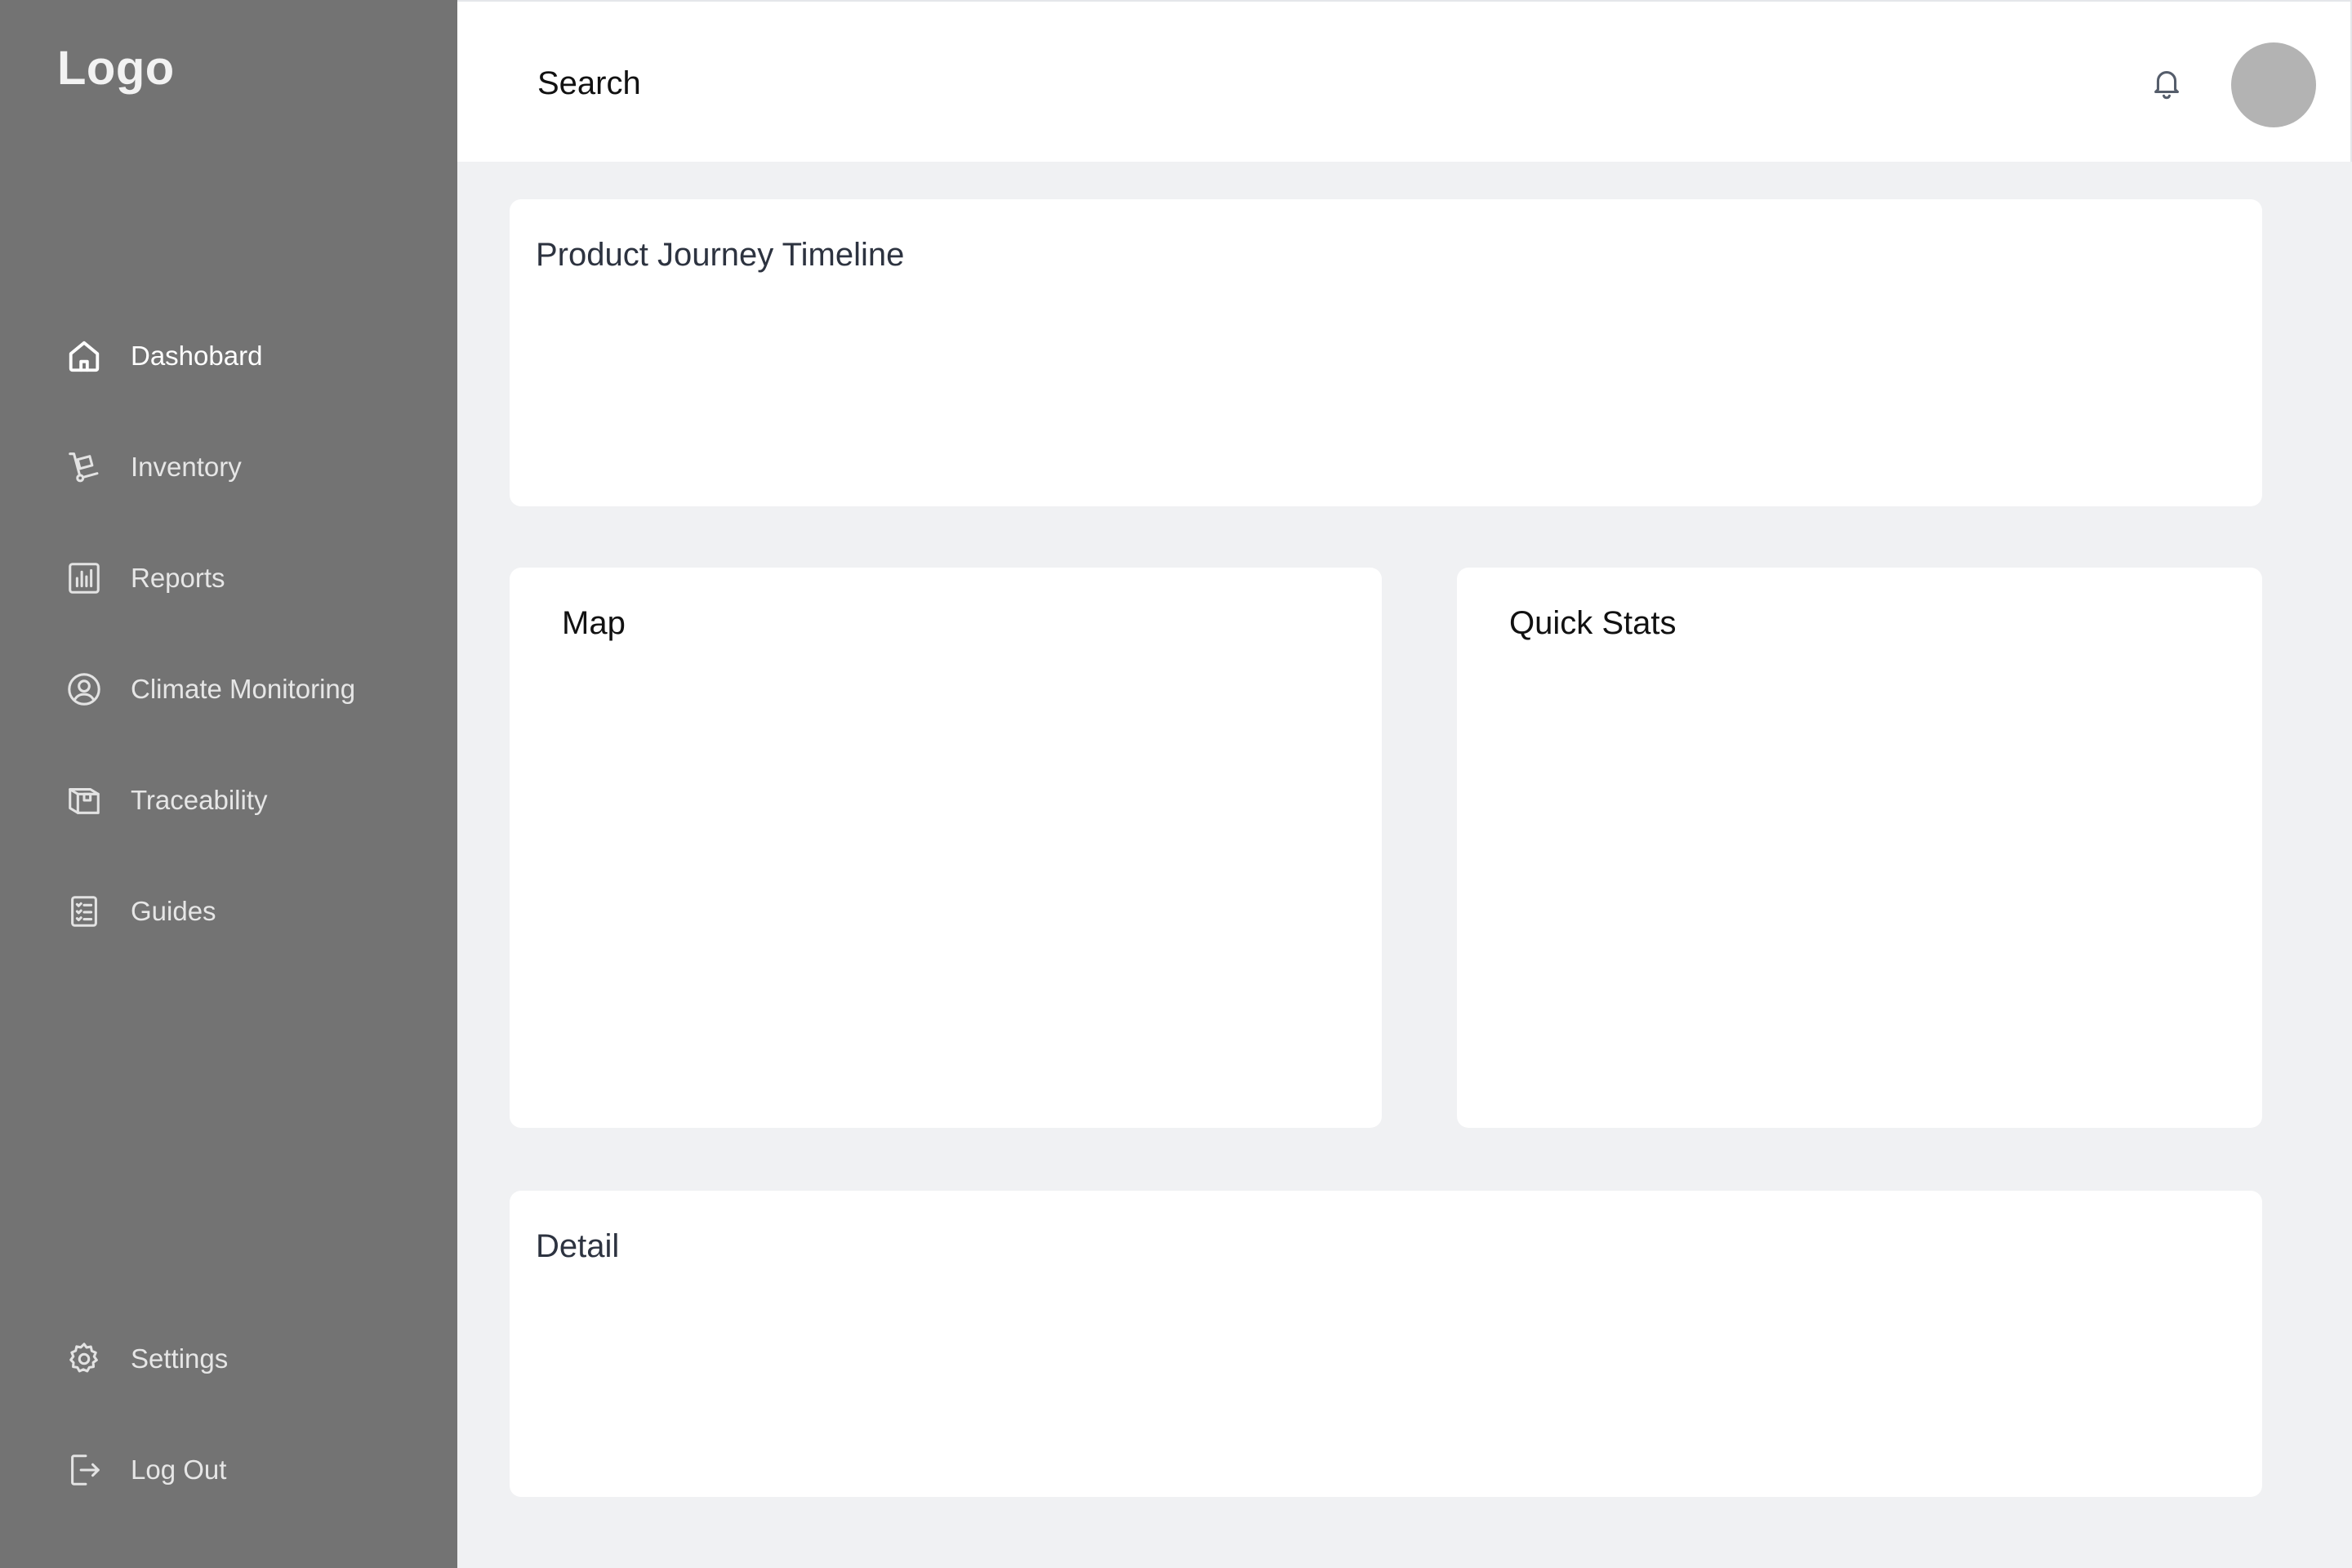 This screenshot has width=2352, height=1568. I want to click on top-bar, so click(1404, 81).